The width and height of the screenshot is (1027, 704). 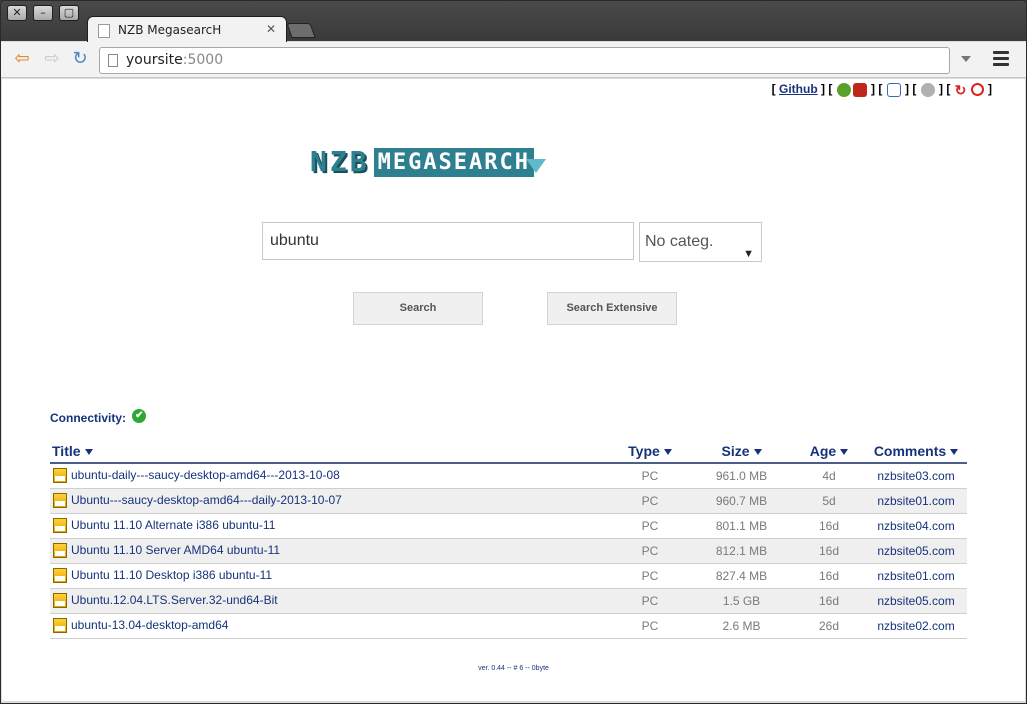 I want to click on row-size: 1.5 GB, so click(x=741, y=601).